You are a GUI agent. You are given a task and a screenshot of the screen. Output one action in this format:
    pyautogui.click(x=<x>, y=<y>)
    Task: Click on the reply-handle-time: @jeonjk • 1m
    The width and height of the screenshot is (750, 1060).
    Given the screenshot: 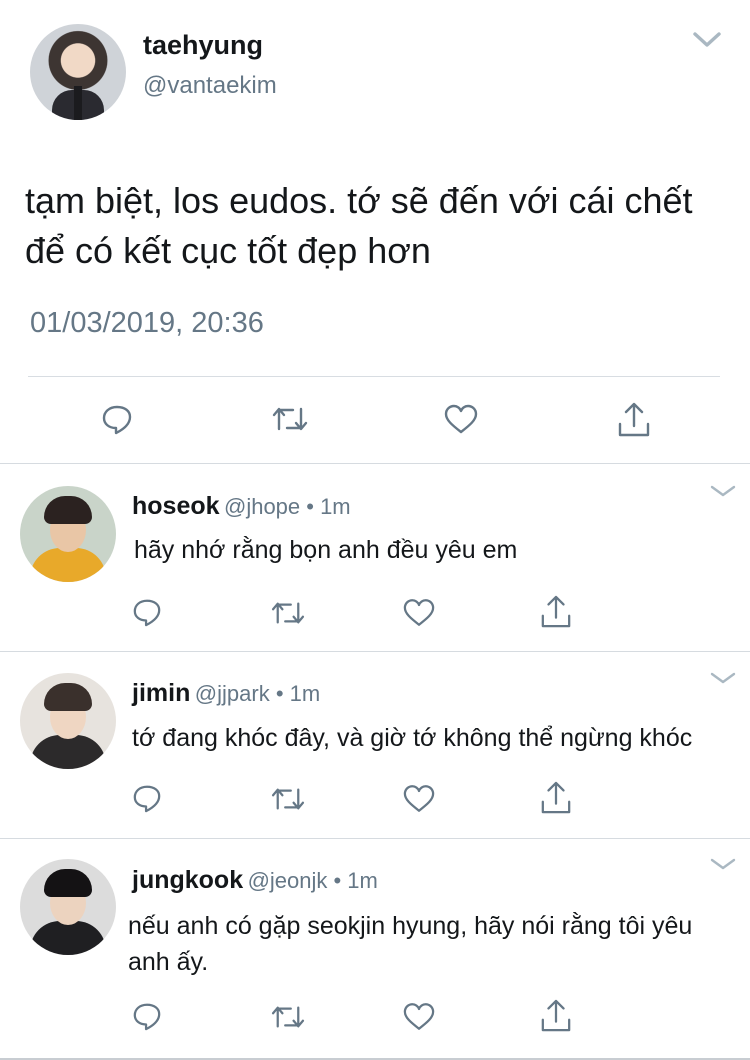 What is the action you would take?
    pyautogui.click(x=313, y=880)
    